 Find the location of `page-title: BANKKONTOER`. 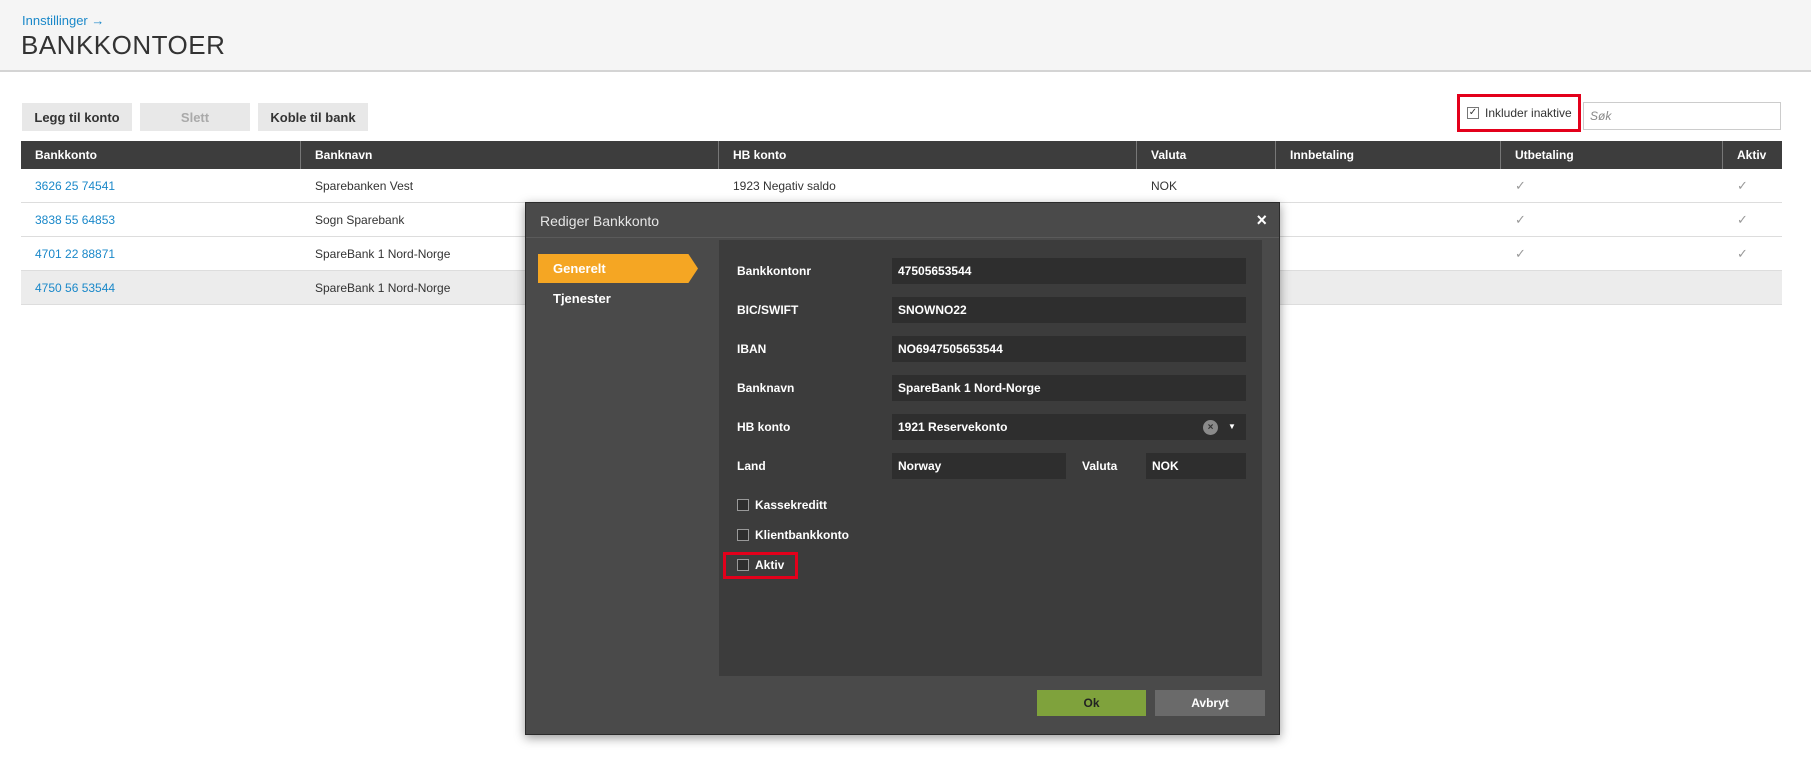

page-title: BANKKONTOER is located at coordinates (123, 45).